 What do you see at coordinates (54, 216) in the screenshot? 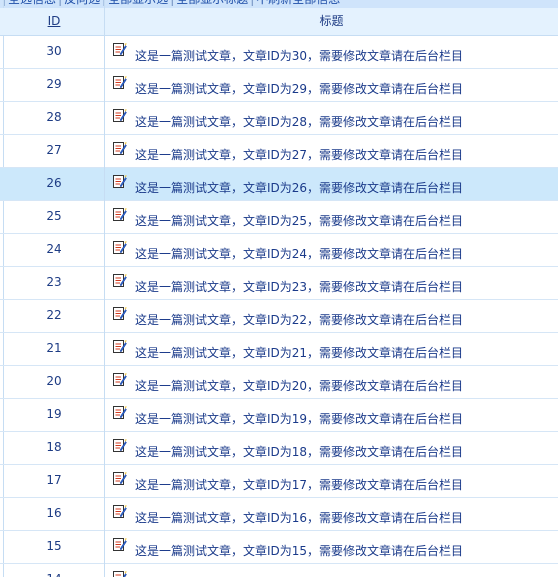
I see `article-id: 25` at bounding box center [54, 216].